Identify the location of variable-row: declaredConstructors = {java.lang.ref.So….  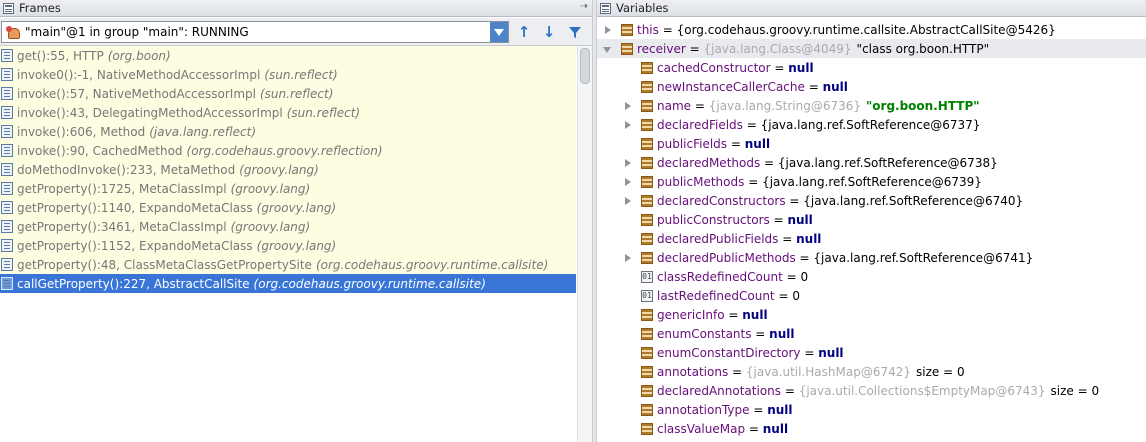
(871, 200).